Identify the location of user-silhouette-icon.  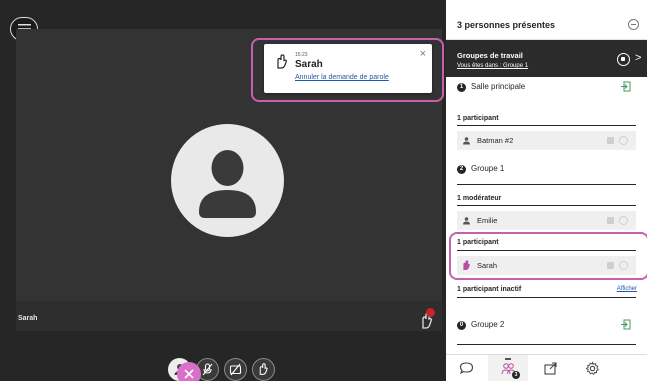
(227, 184).